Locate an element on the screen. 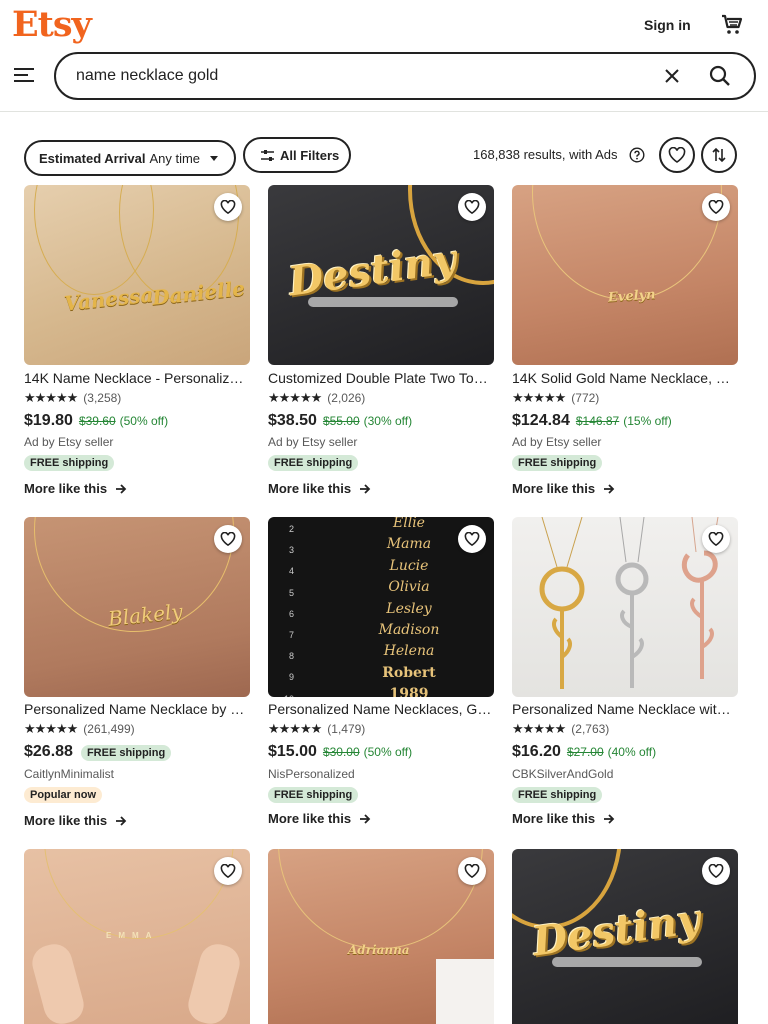  product-image: EMMA is located at coordinates (137, 936).